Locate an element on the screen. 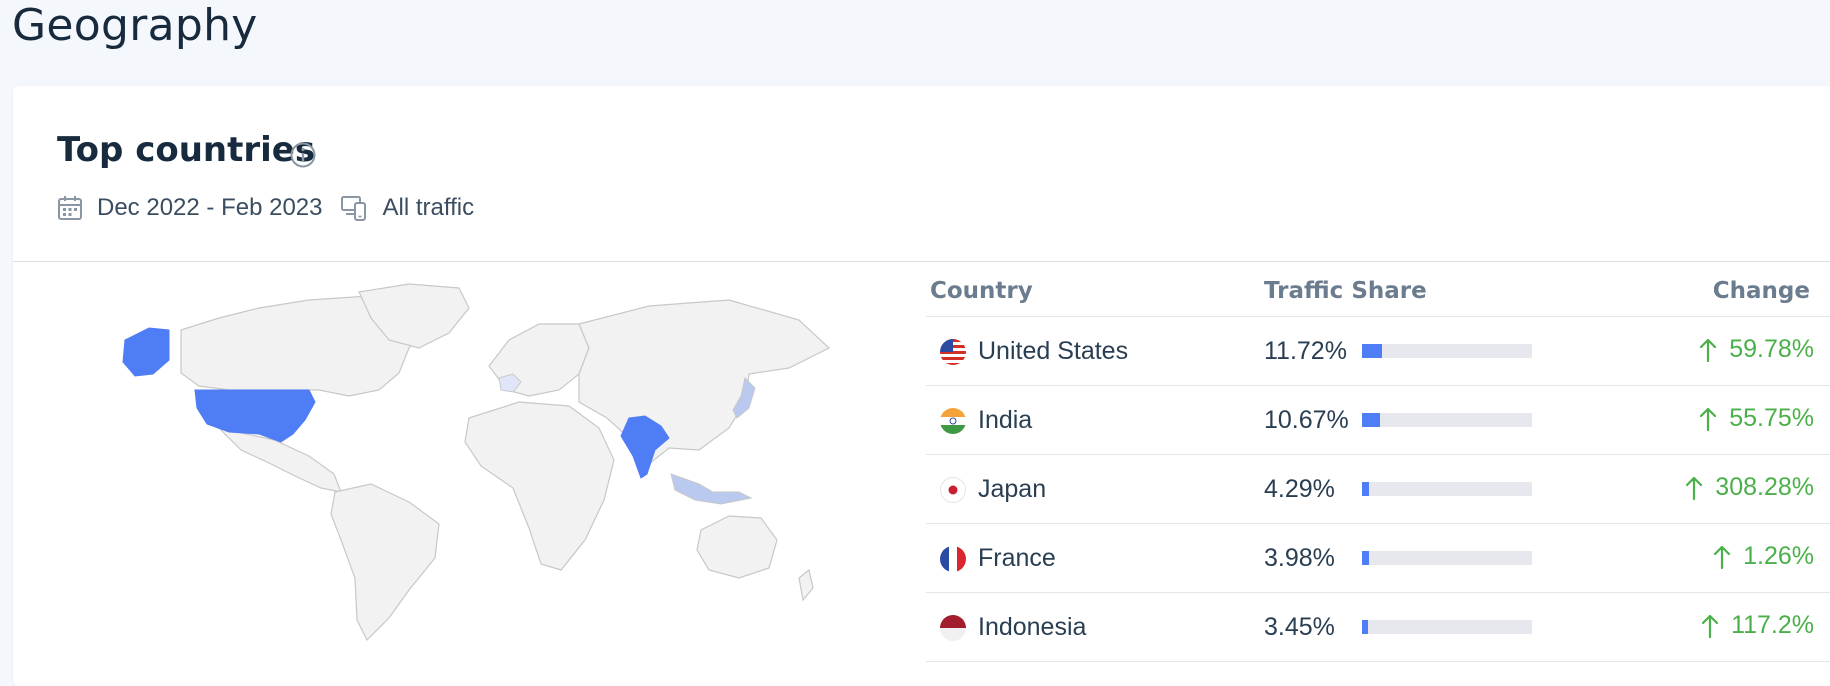  japan-flag-icon is located at coordinates (953, 490).